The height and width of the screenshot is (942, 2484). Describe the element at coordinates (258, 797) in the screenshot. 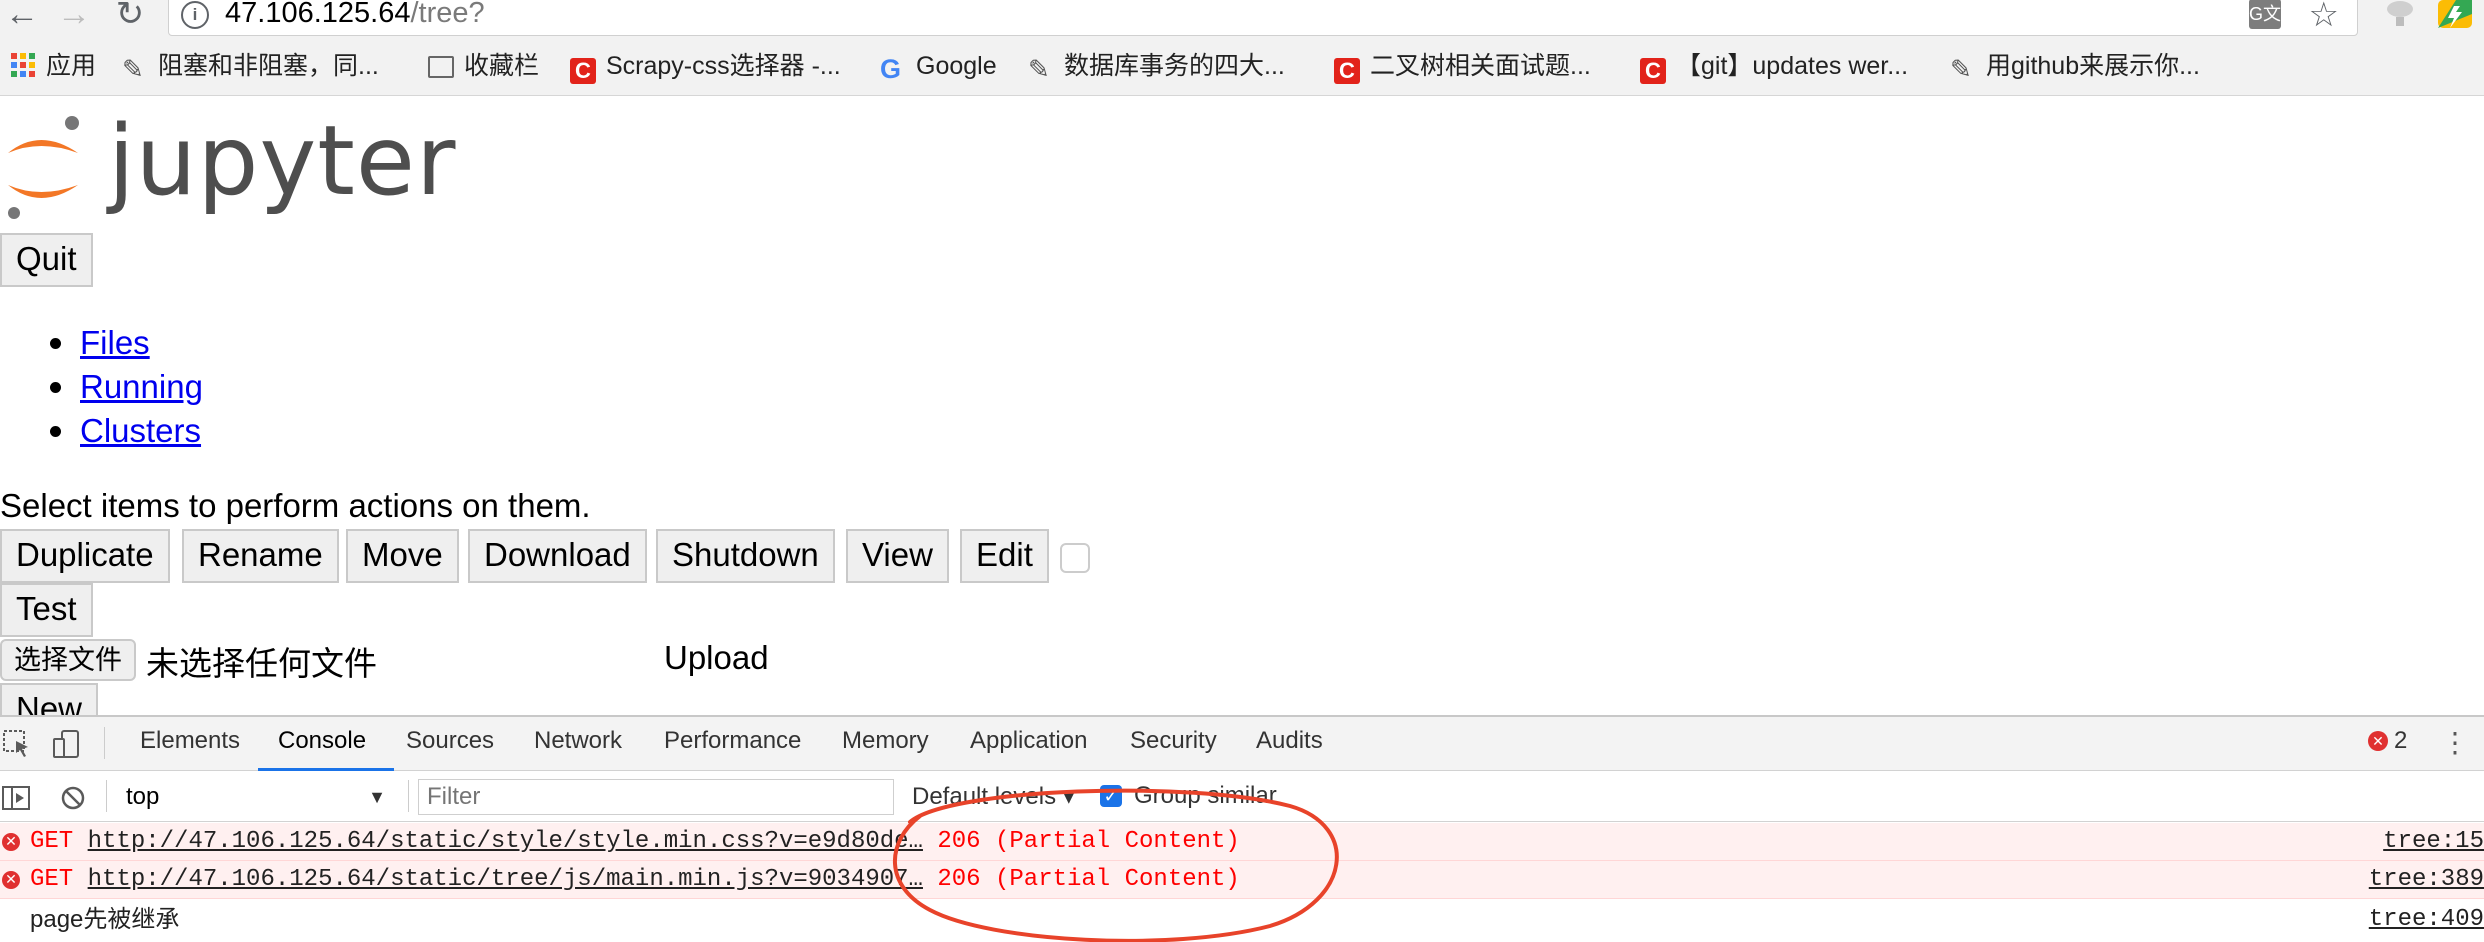

I see `context-select: top ▼` at that location.